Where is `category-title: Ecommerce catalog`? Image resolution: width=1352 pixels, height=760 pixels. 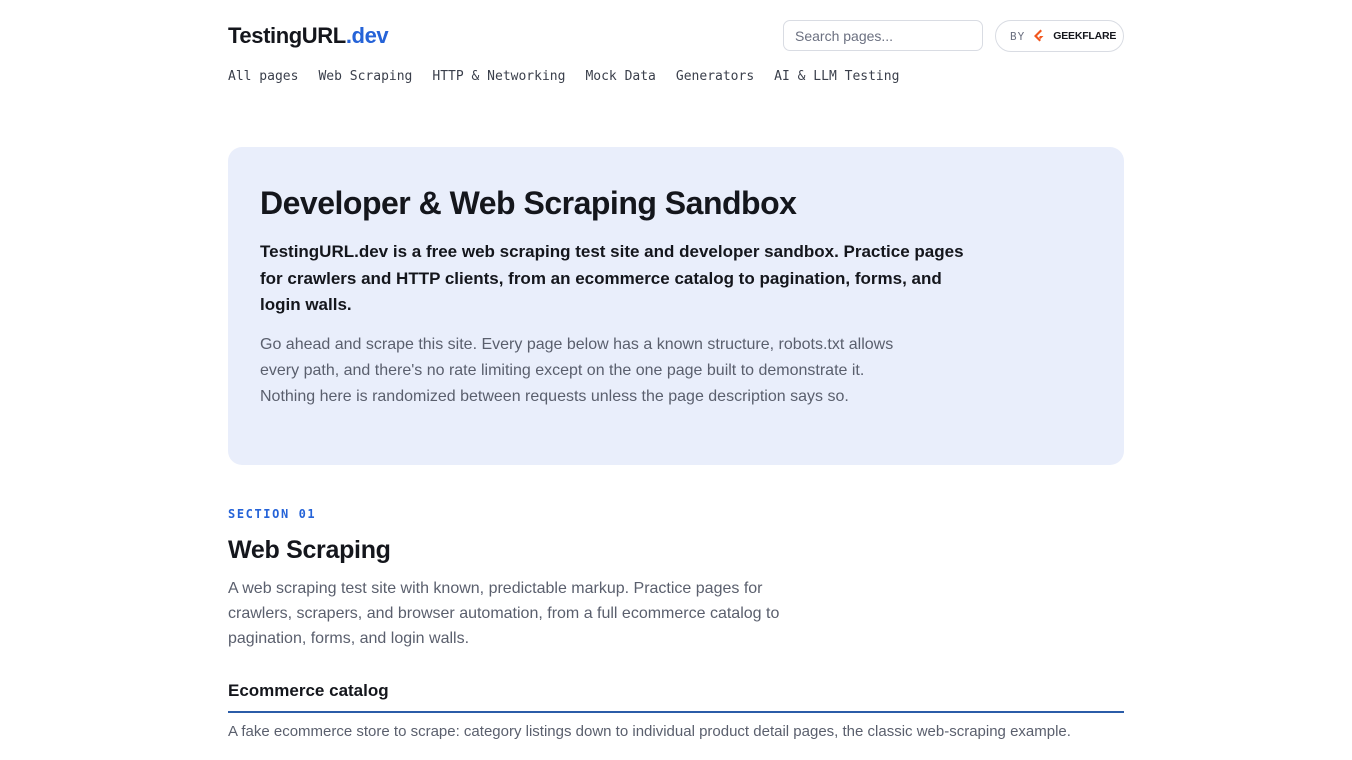 category-title: Ecommerce catalog is located at coordinates (676, 696).